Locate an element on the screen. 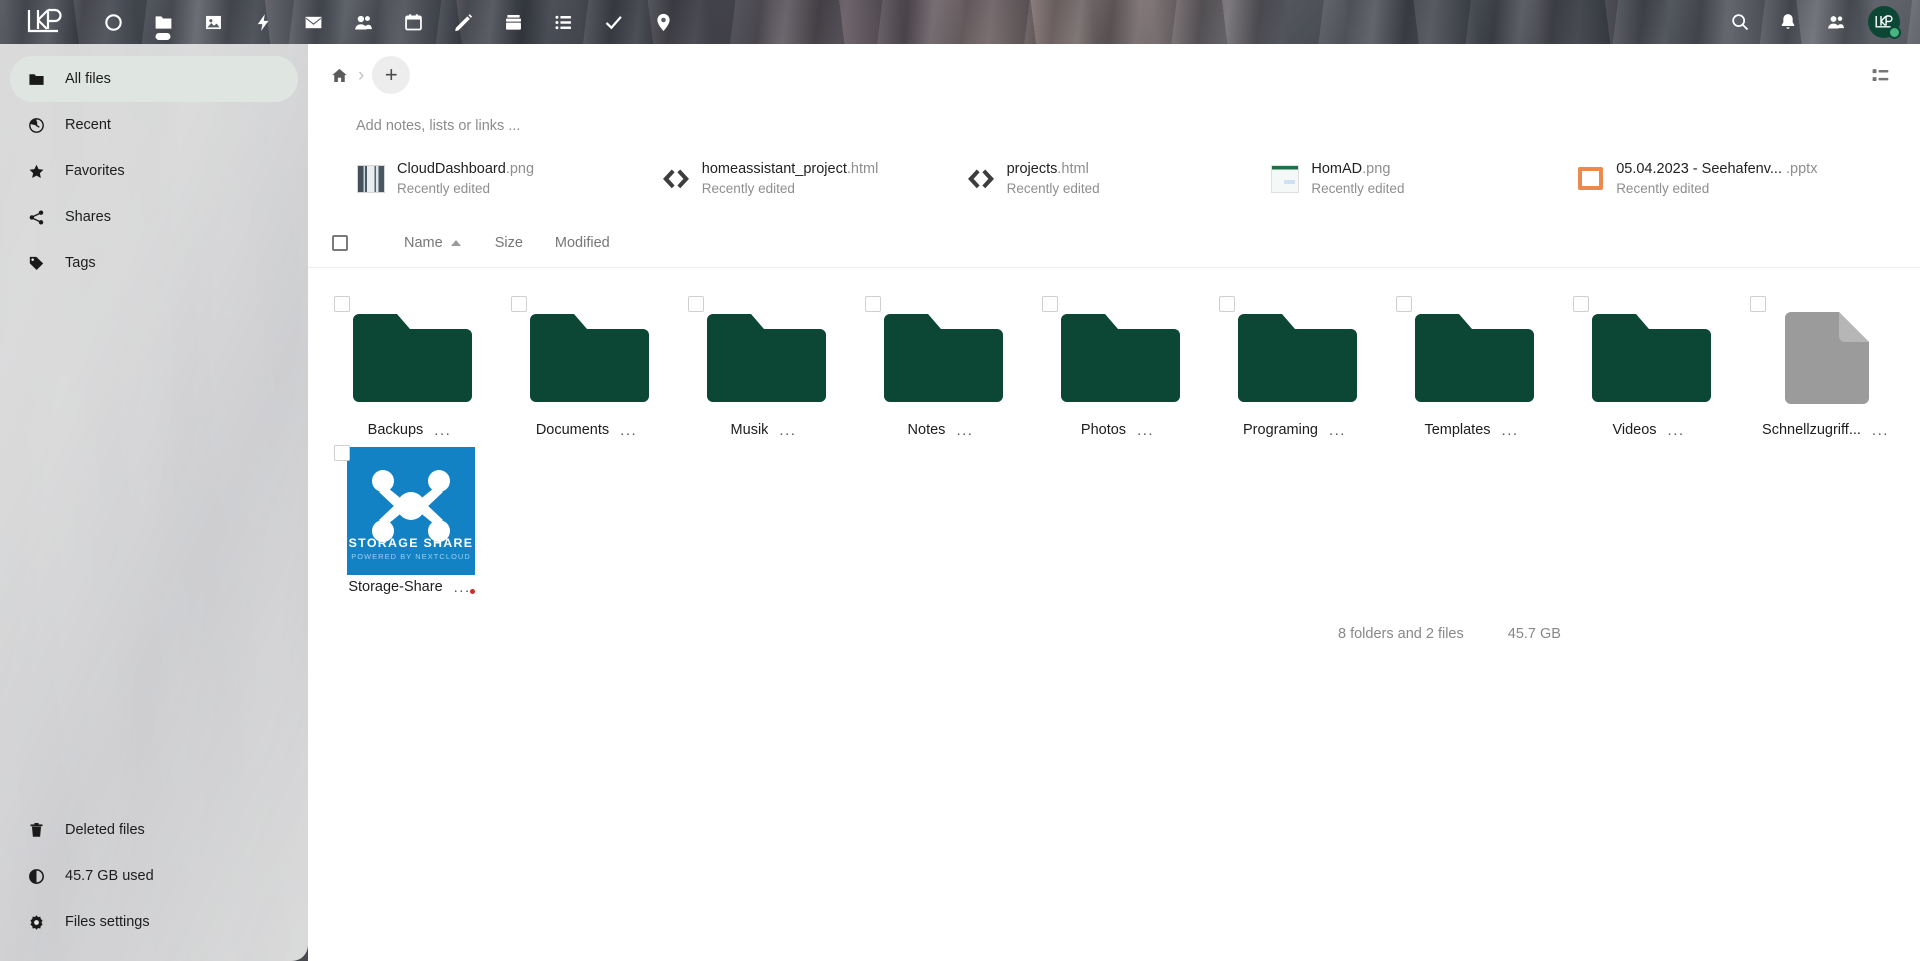 Image resolution: width=1920 pixels, height=961 pixels. sidebar-item-quota: 45.7 GB used is located at coordinates (154, 876).